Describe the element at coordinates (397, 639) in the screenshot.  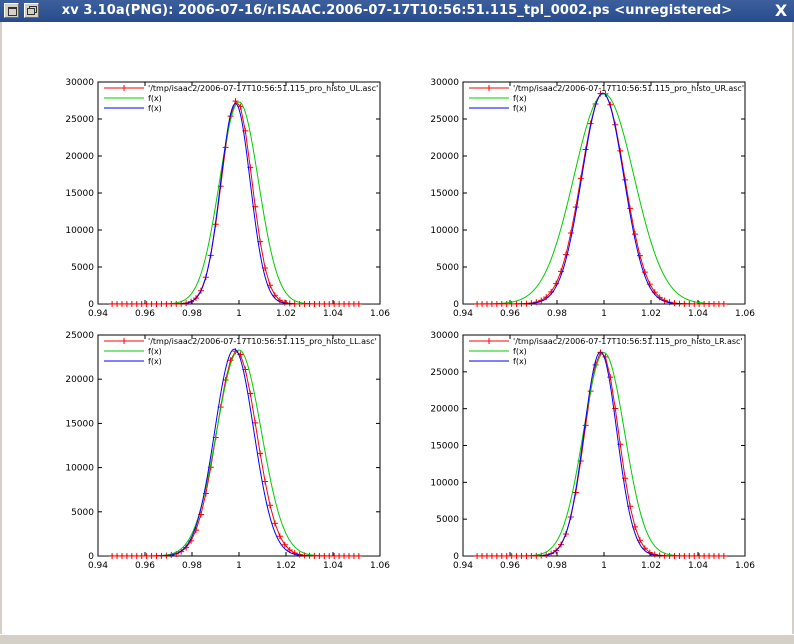
I see `window-bottom-border` at that location.